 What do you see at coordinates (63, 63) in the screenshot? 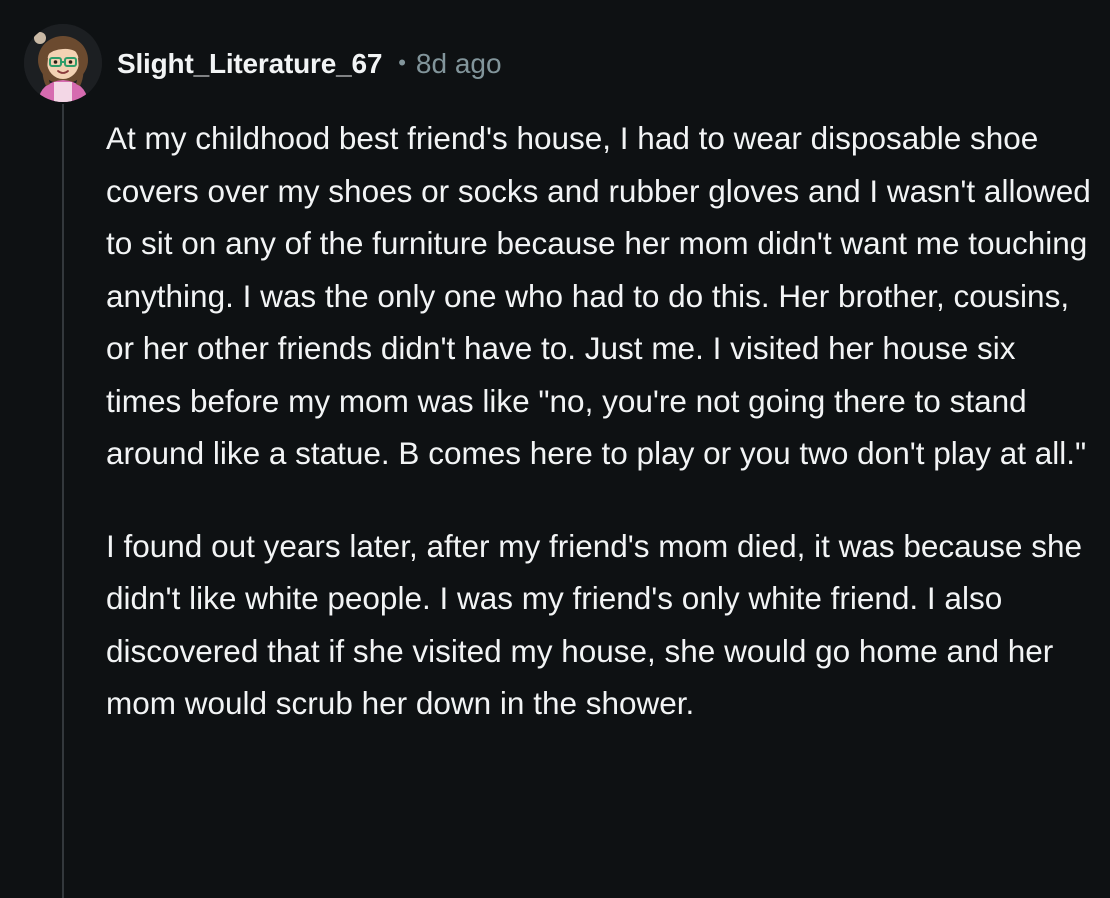
I see `user-avatar-icon` at bounding box center [63, 63].